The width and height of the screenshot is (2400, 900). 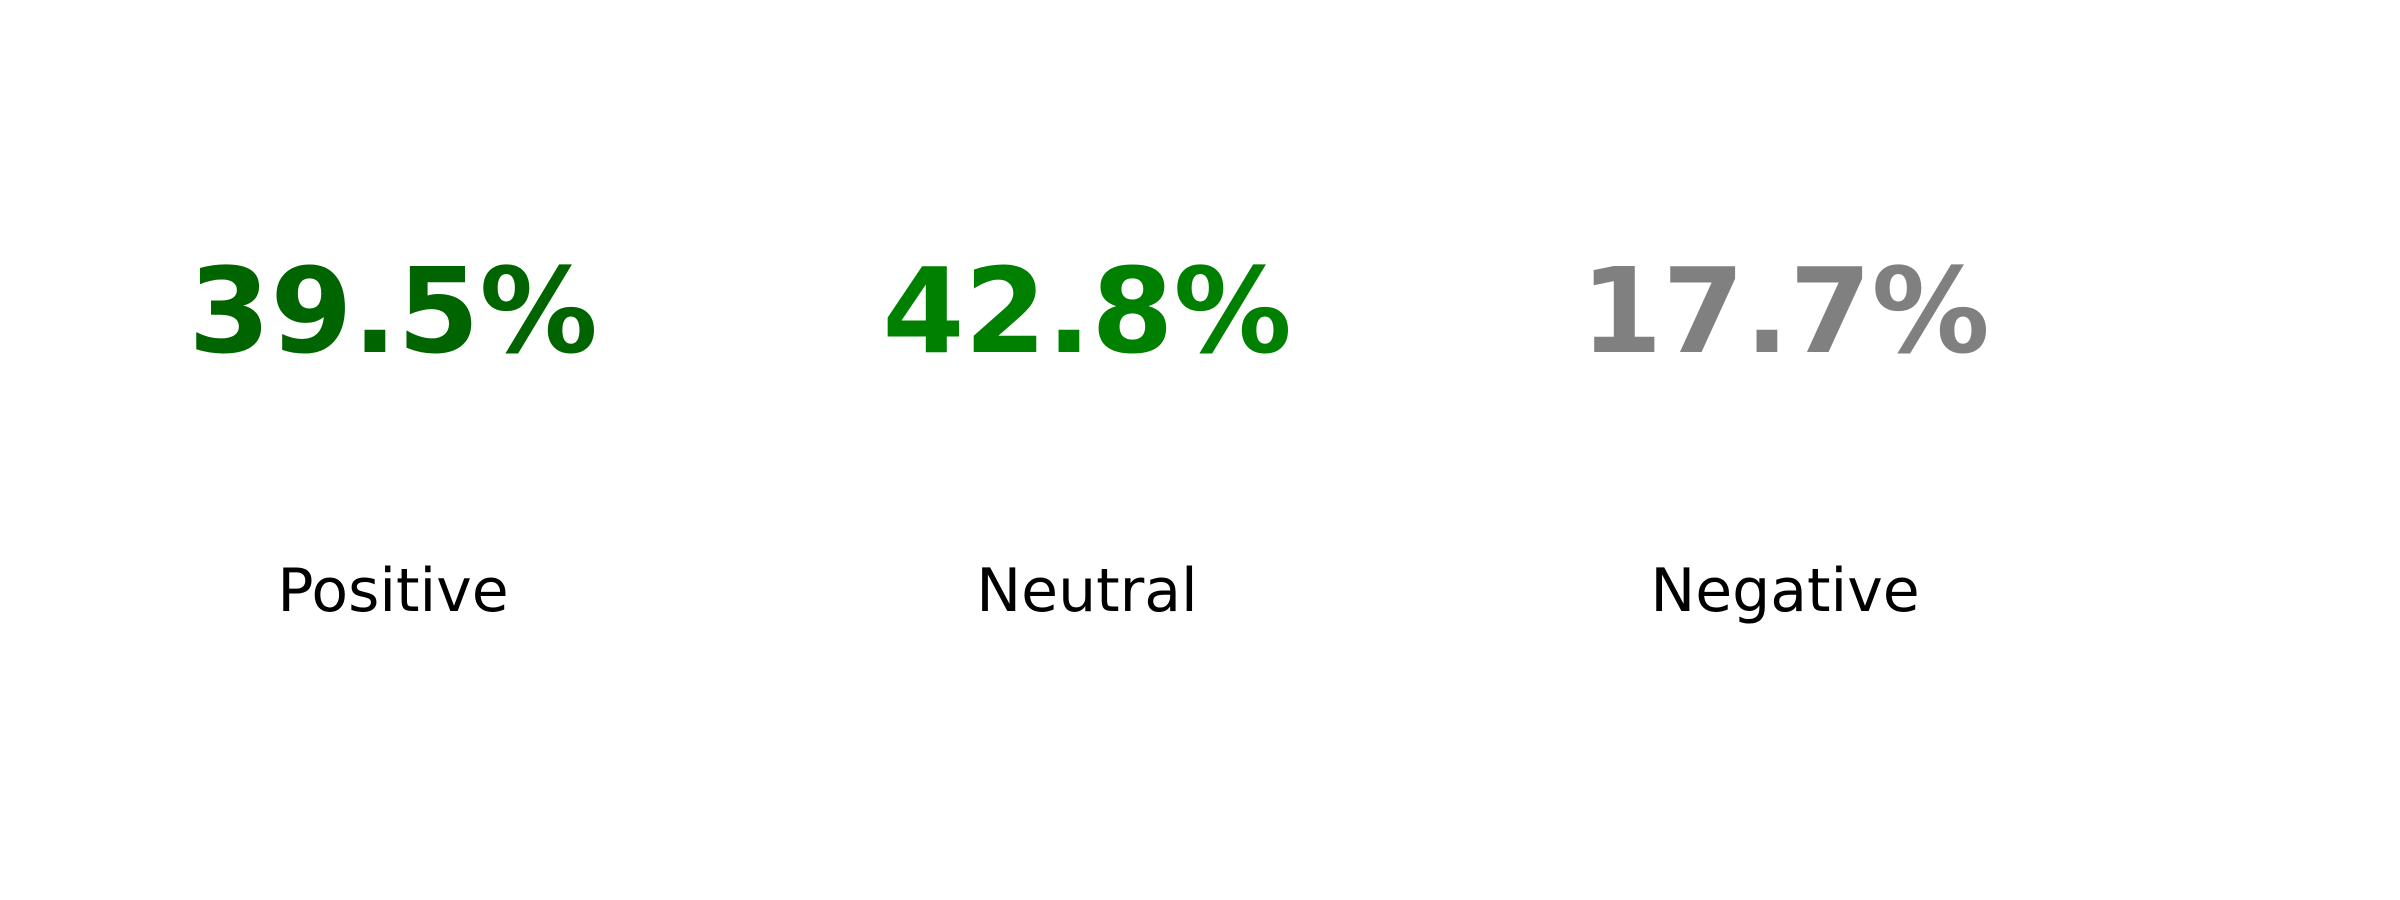 I want to click on stat-value-negative: 17.7%, so click(x=1785, y=311).